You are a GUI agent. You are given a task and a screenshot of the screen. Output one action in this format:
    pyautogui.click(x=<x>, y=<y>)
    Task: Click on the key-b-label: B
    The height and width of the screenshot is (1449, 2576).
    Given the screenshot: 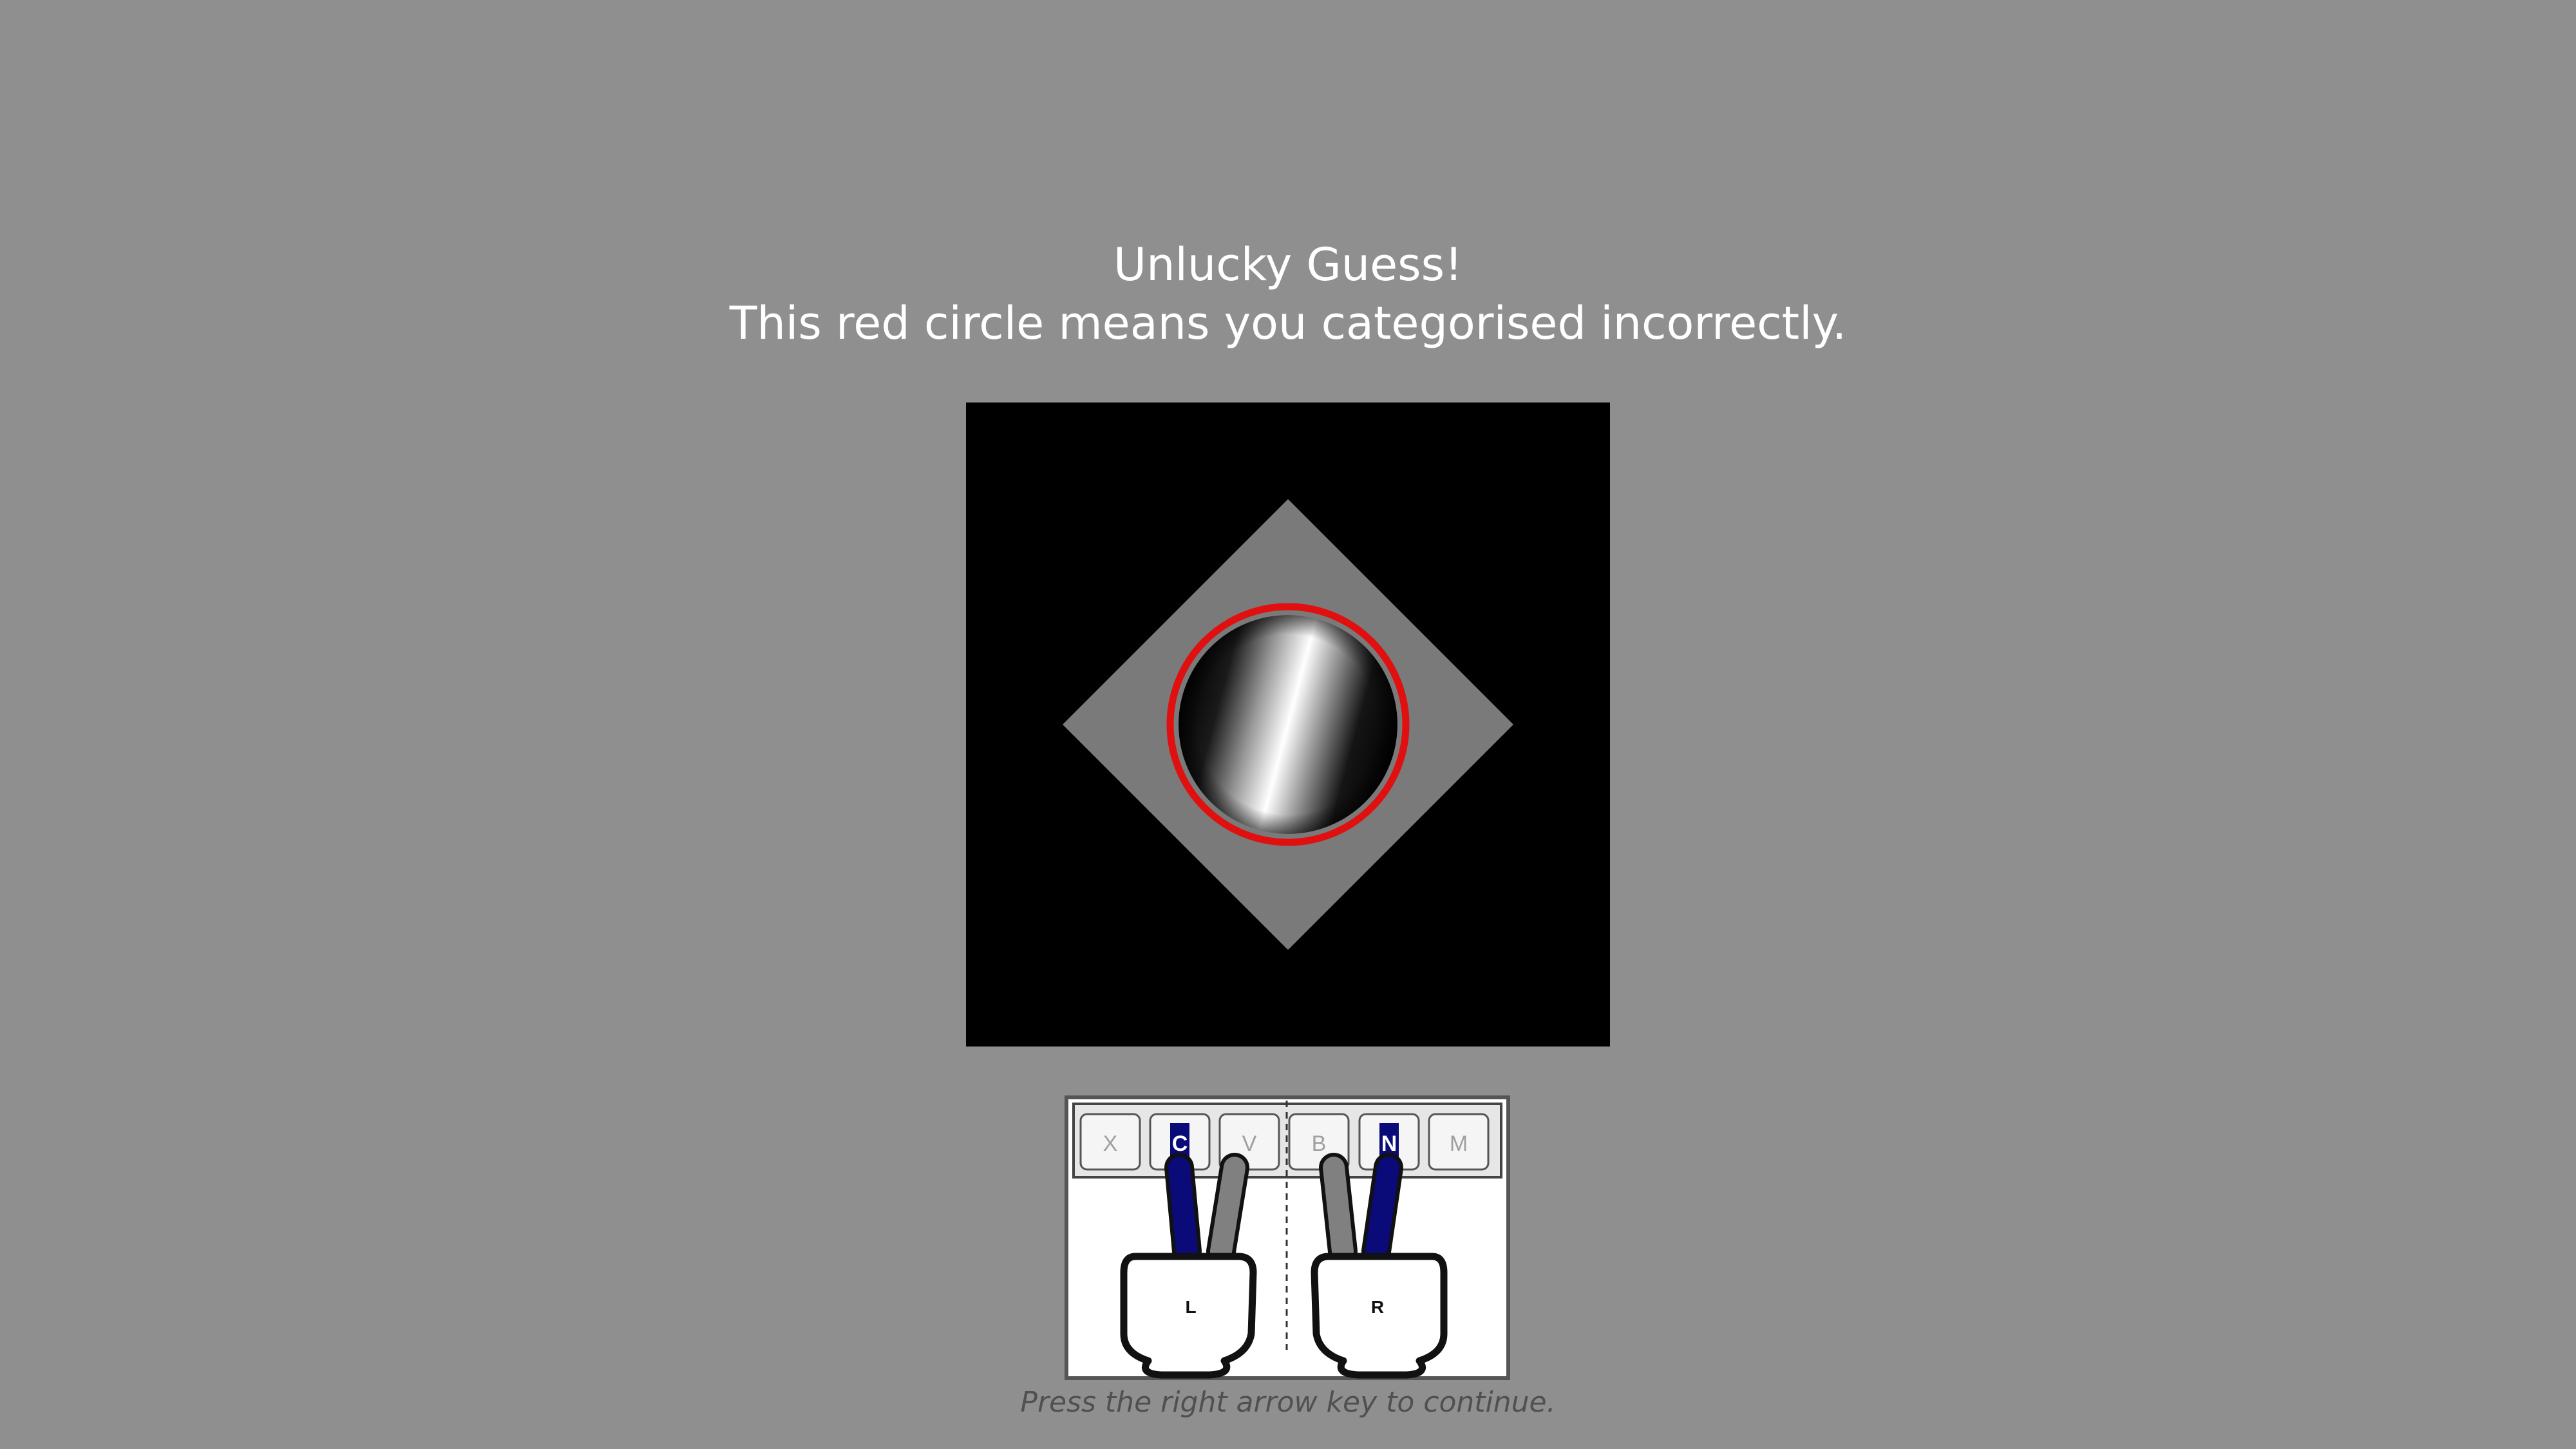 What is the action you would take?
    pyautogui.click(x=1319, y=1144)
    